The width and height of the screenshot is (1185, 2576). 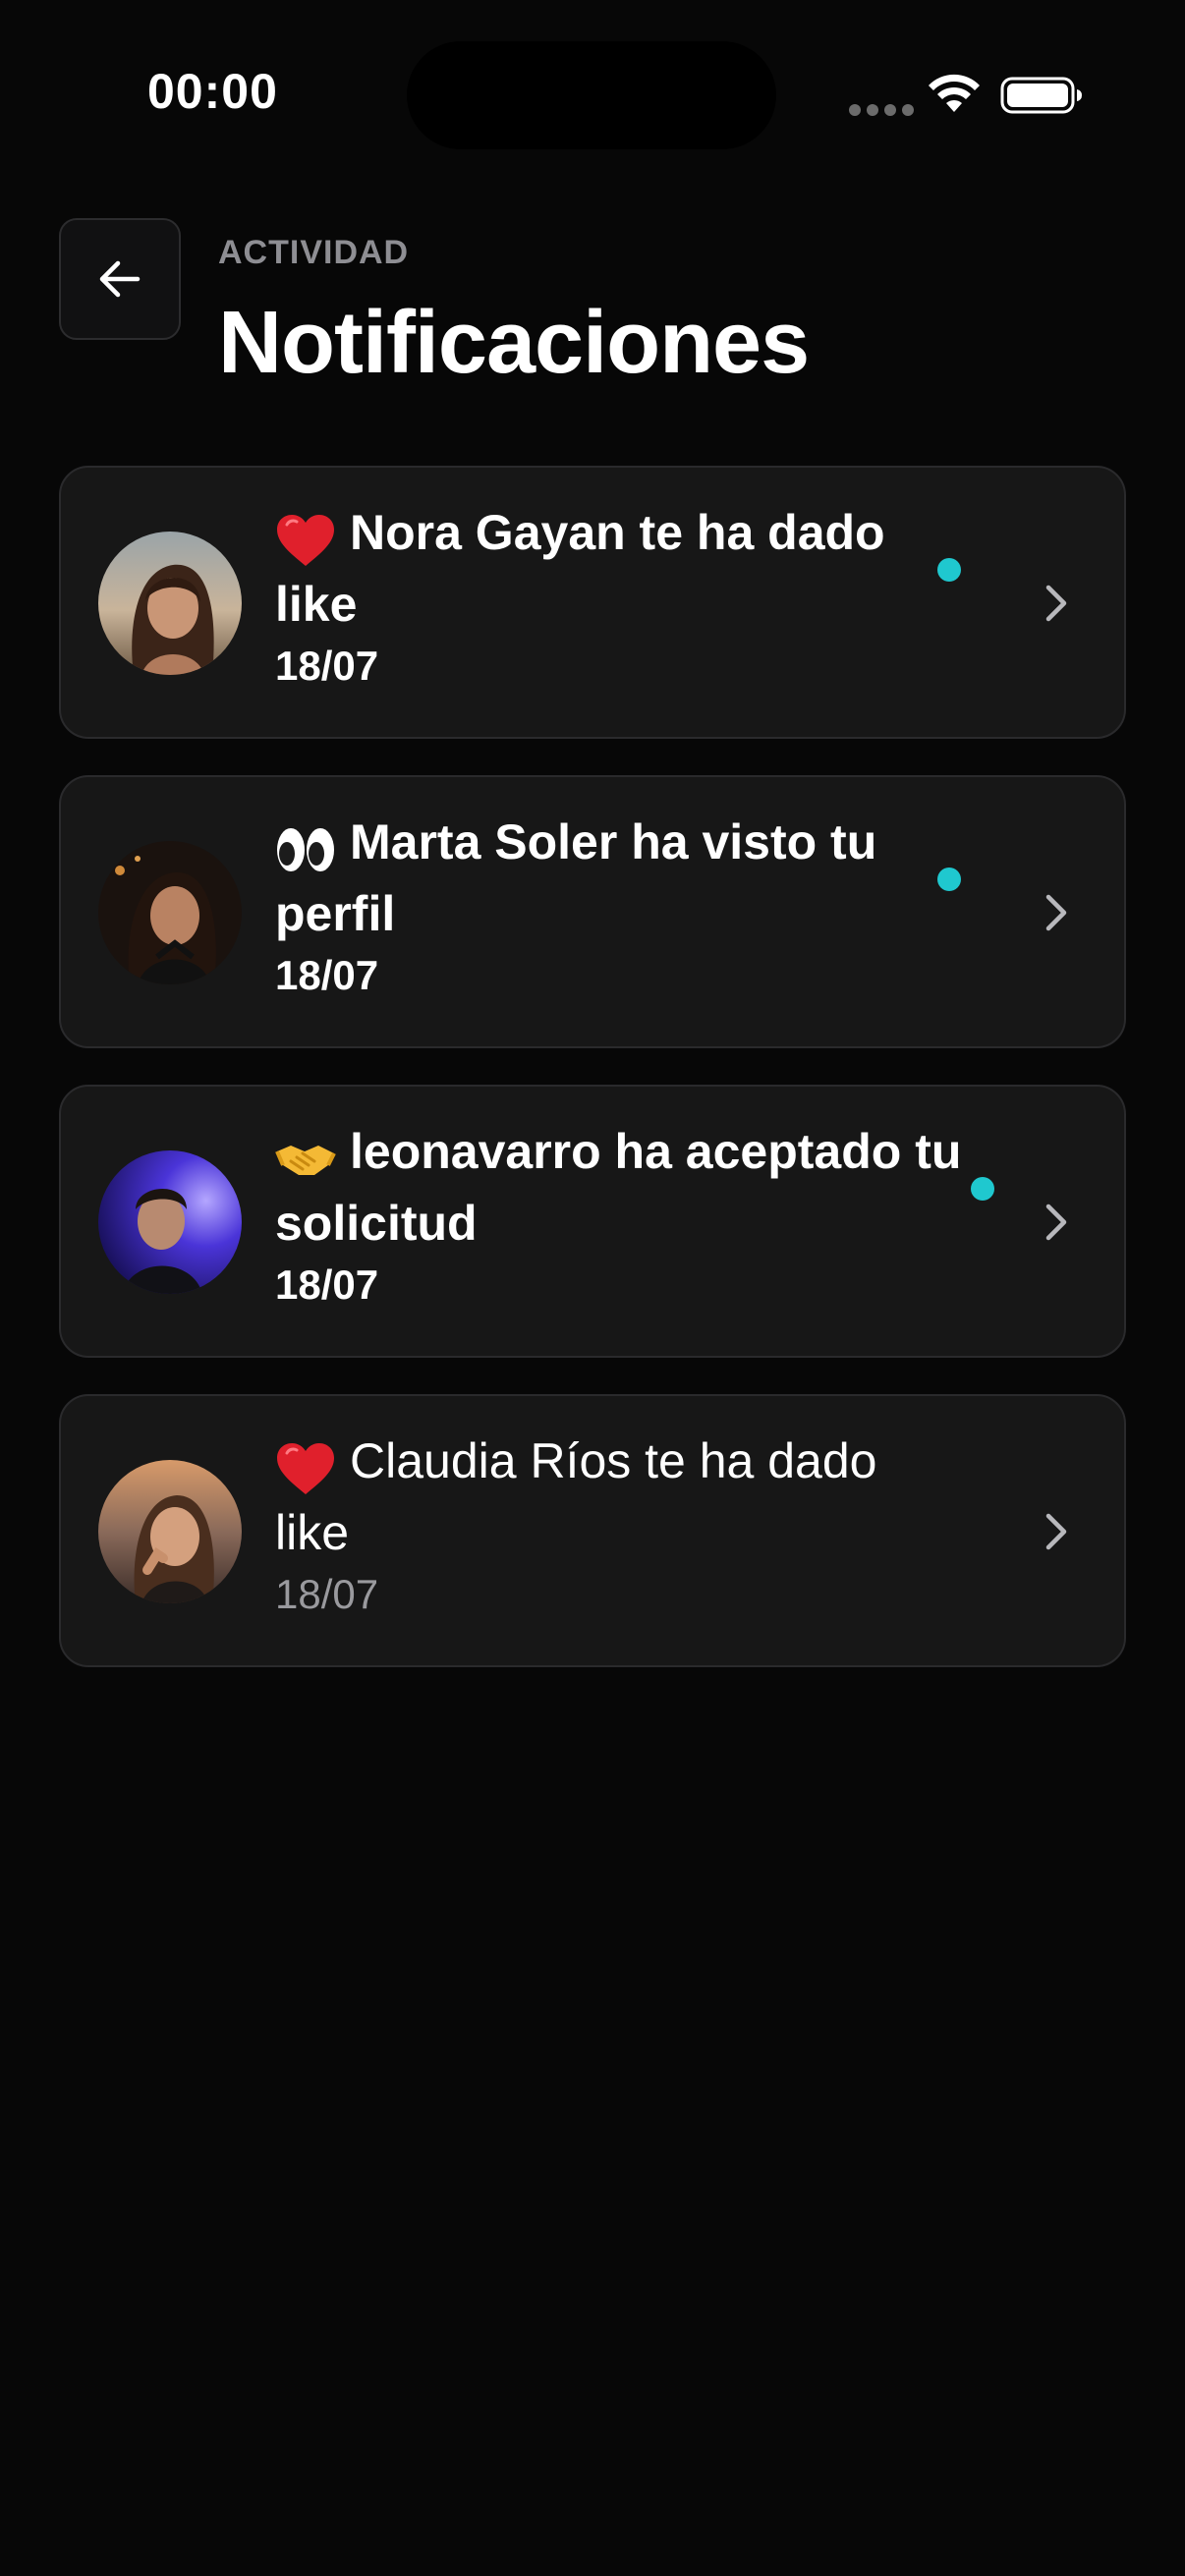 What do you see at coordinates (213, 91) in the screenshot?
I see `status-time: 00:00` at bounding box center [213, 91].